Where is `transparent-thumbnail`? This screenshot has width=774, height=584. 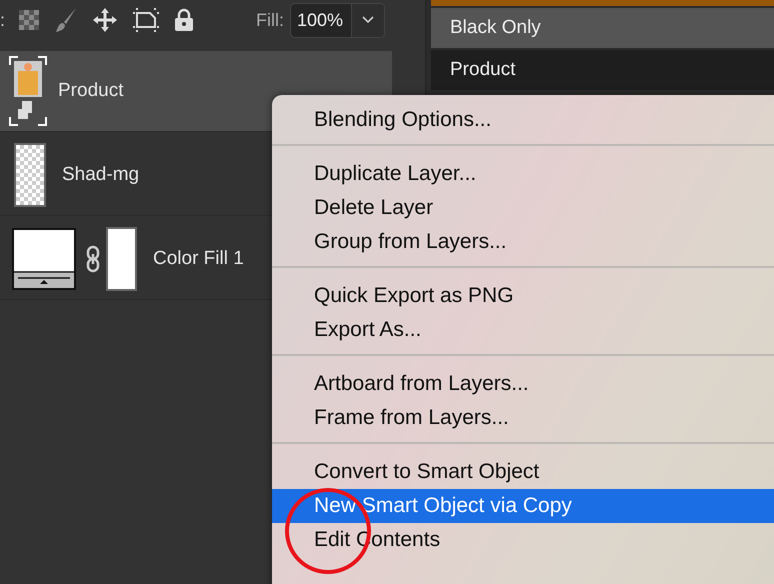
transparent-thumbnail is located at coordinates (30, 175).